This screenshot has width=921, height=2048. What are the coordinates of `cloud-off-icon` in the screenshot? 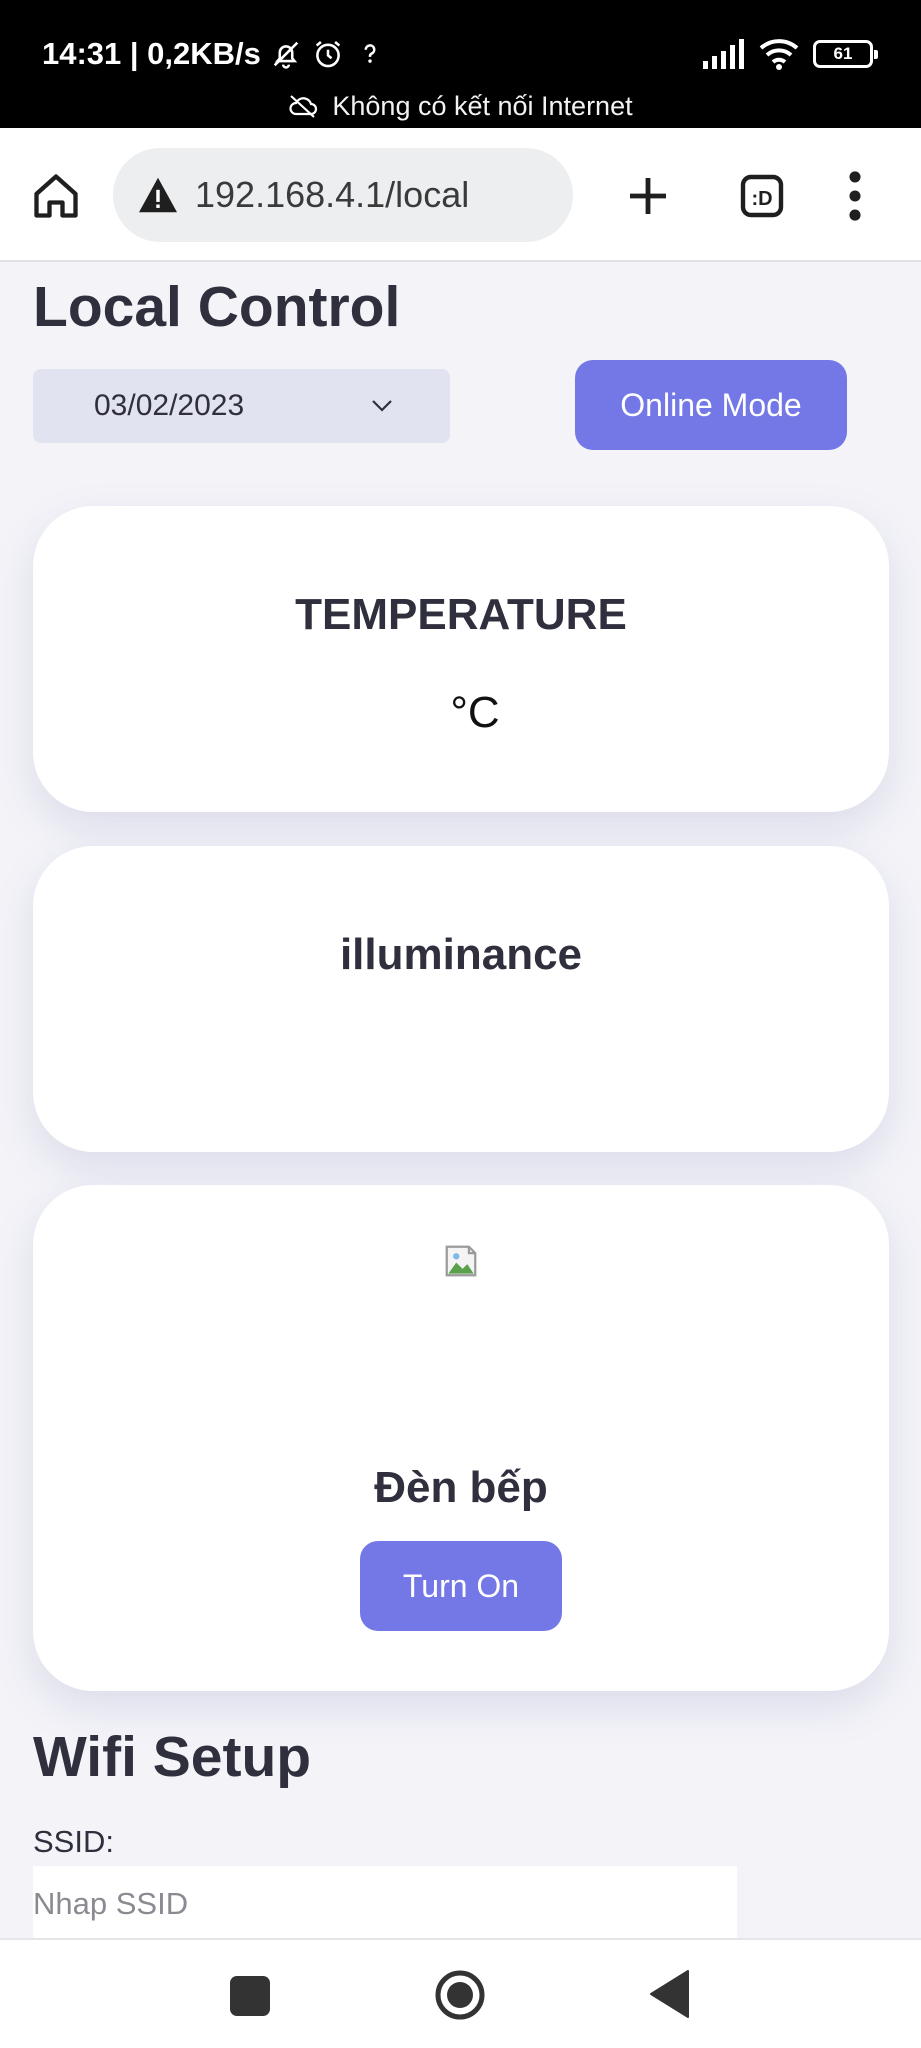 It's located at (303, 106).